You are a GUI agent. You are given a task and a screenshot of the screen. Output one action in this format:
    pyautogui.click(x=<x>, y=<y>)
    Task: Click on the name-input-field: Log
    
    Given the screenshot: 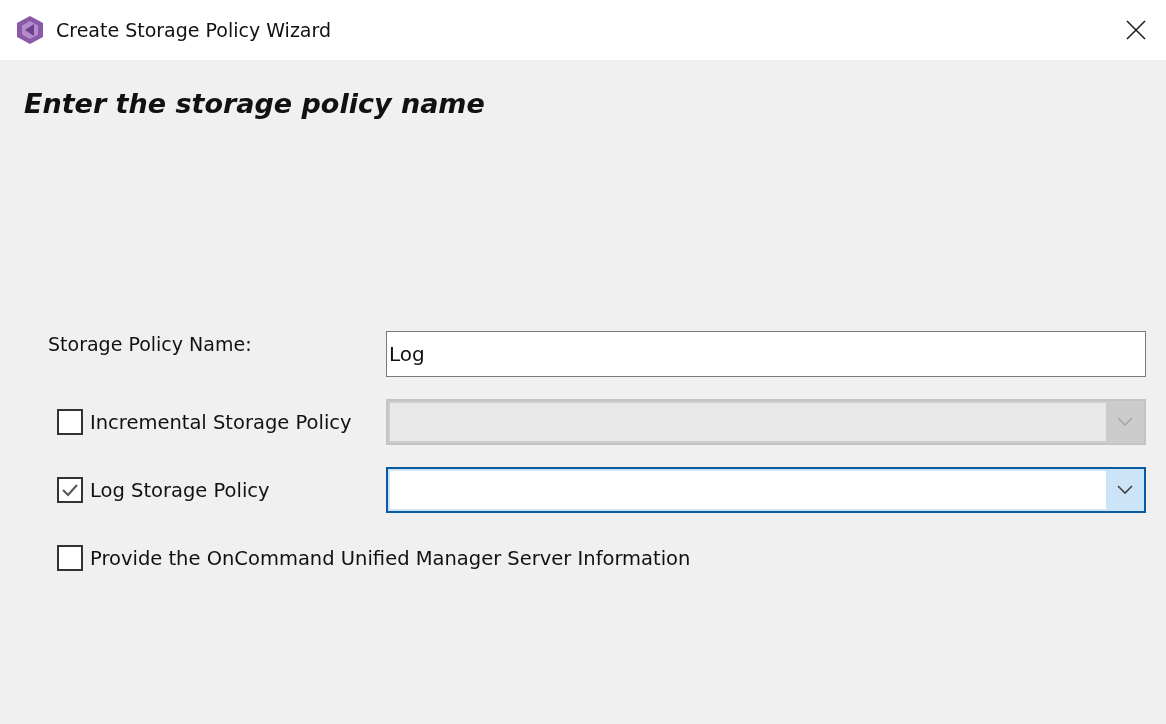 What is the action you would take?
    pyautogui.click(x=766, y=354)
    